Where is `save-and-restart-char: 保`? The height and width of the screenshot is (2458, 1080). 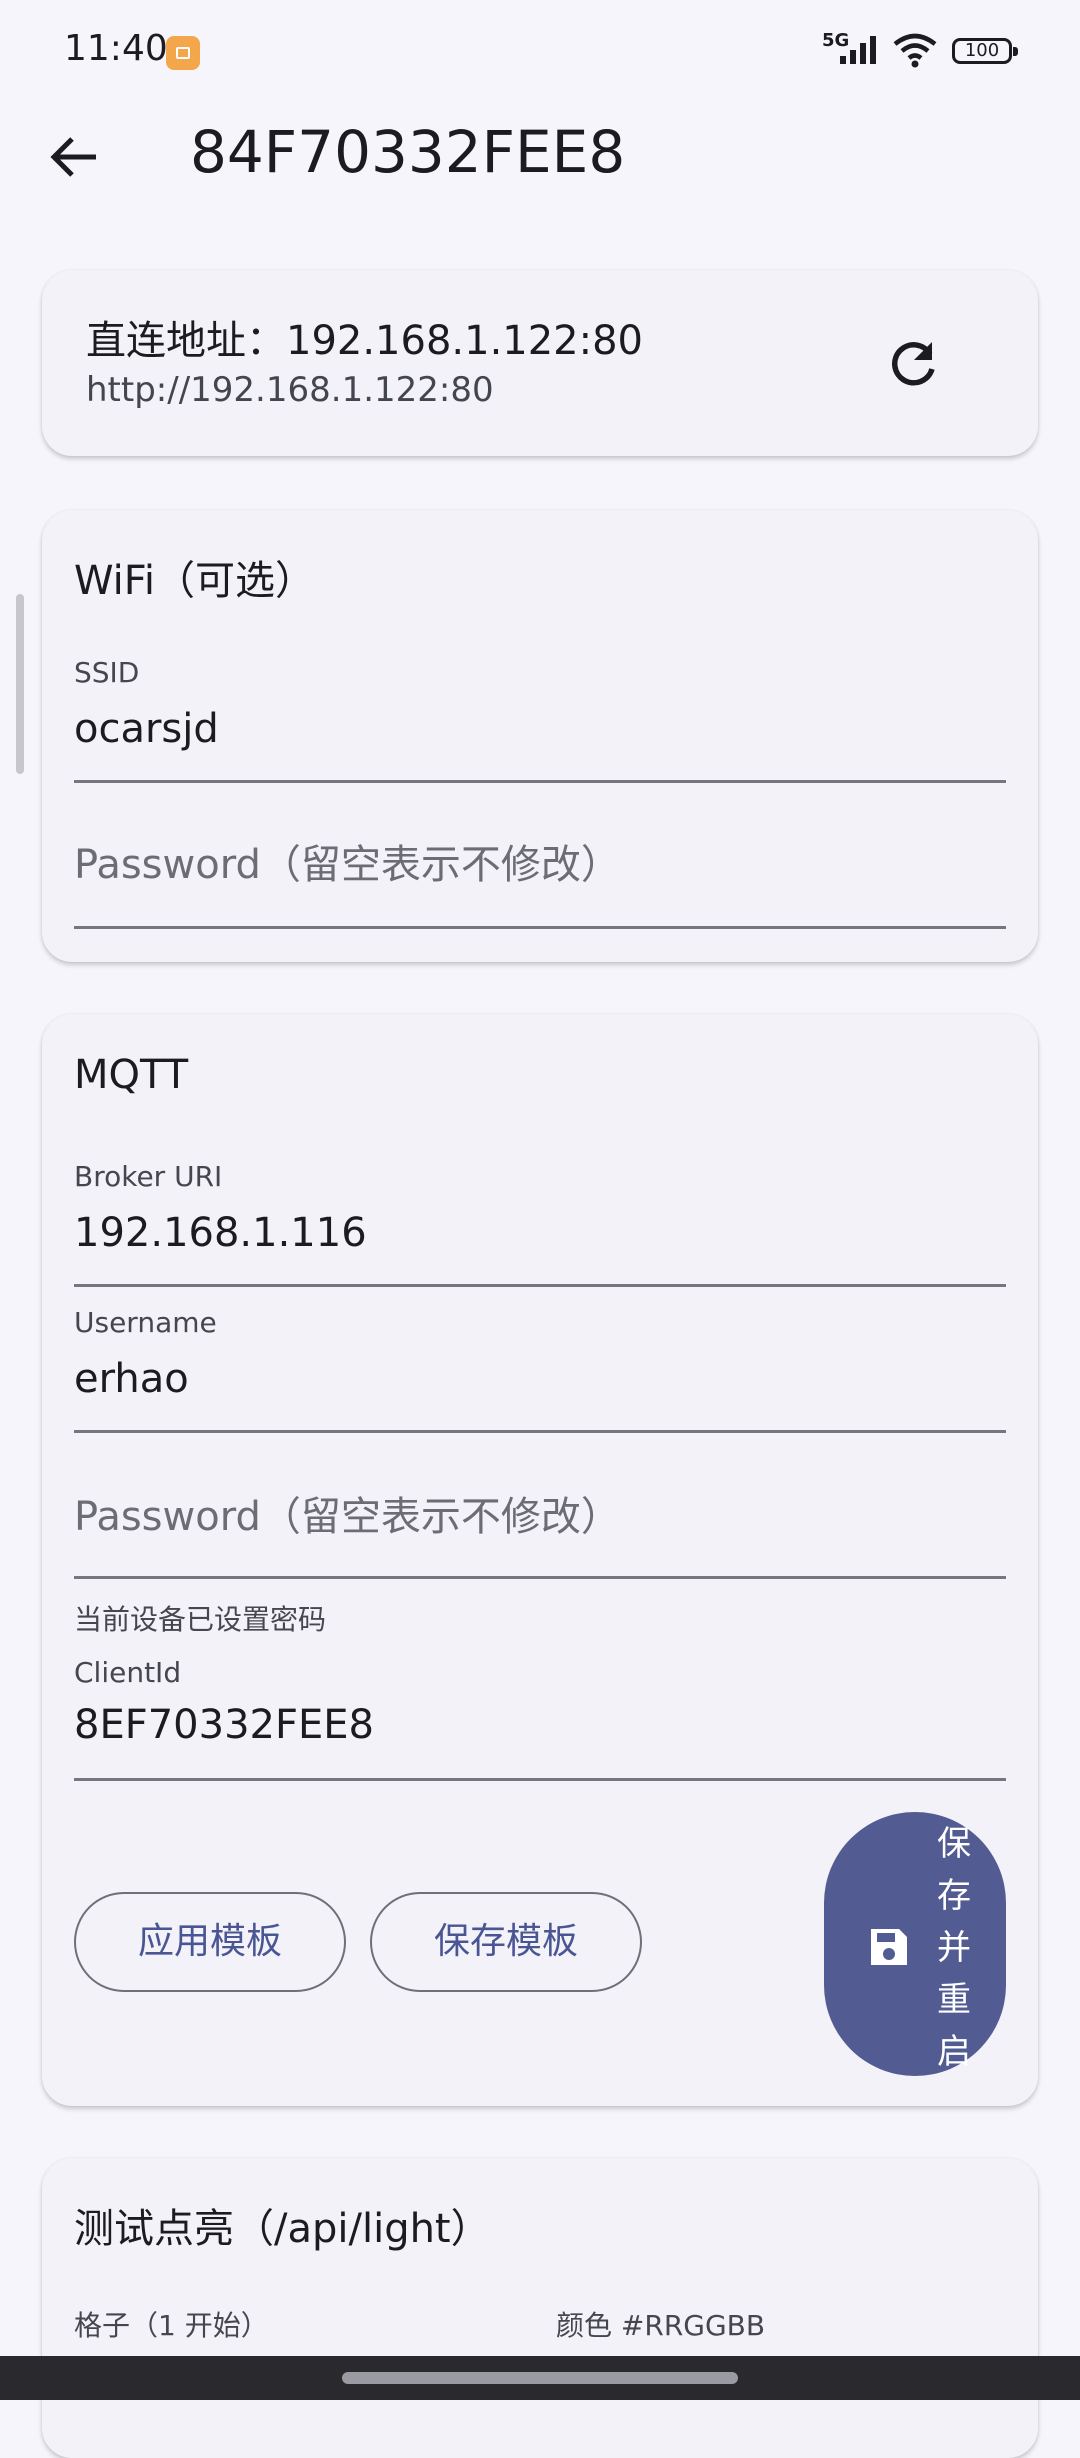 save-and-restart-char: 保 is located at coordinates (954, 1844).